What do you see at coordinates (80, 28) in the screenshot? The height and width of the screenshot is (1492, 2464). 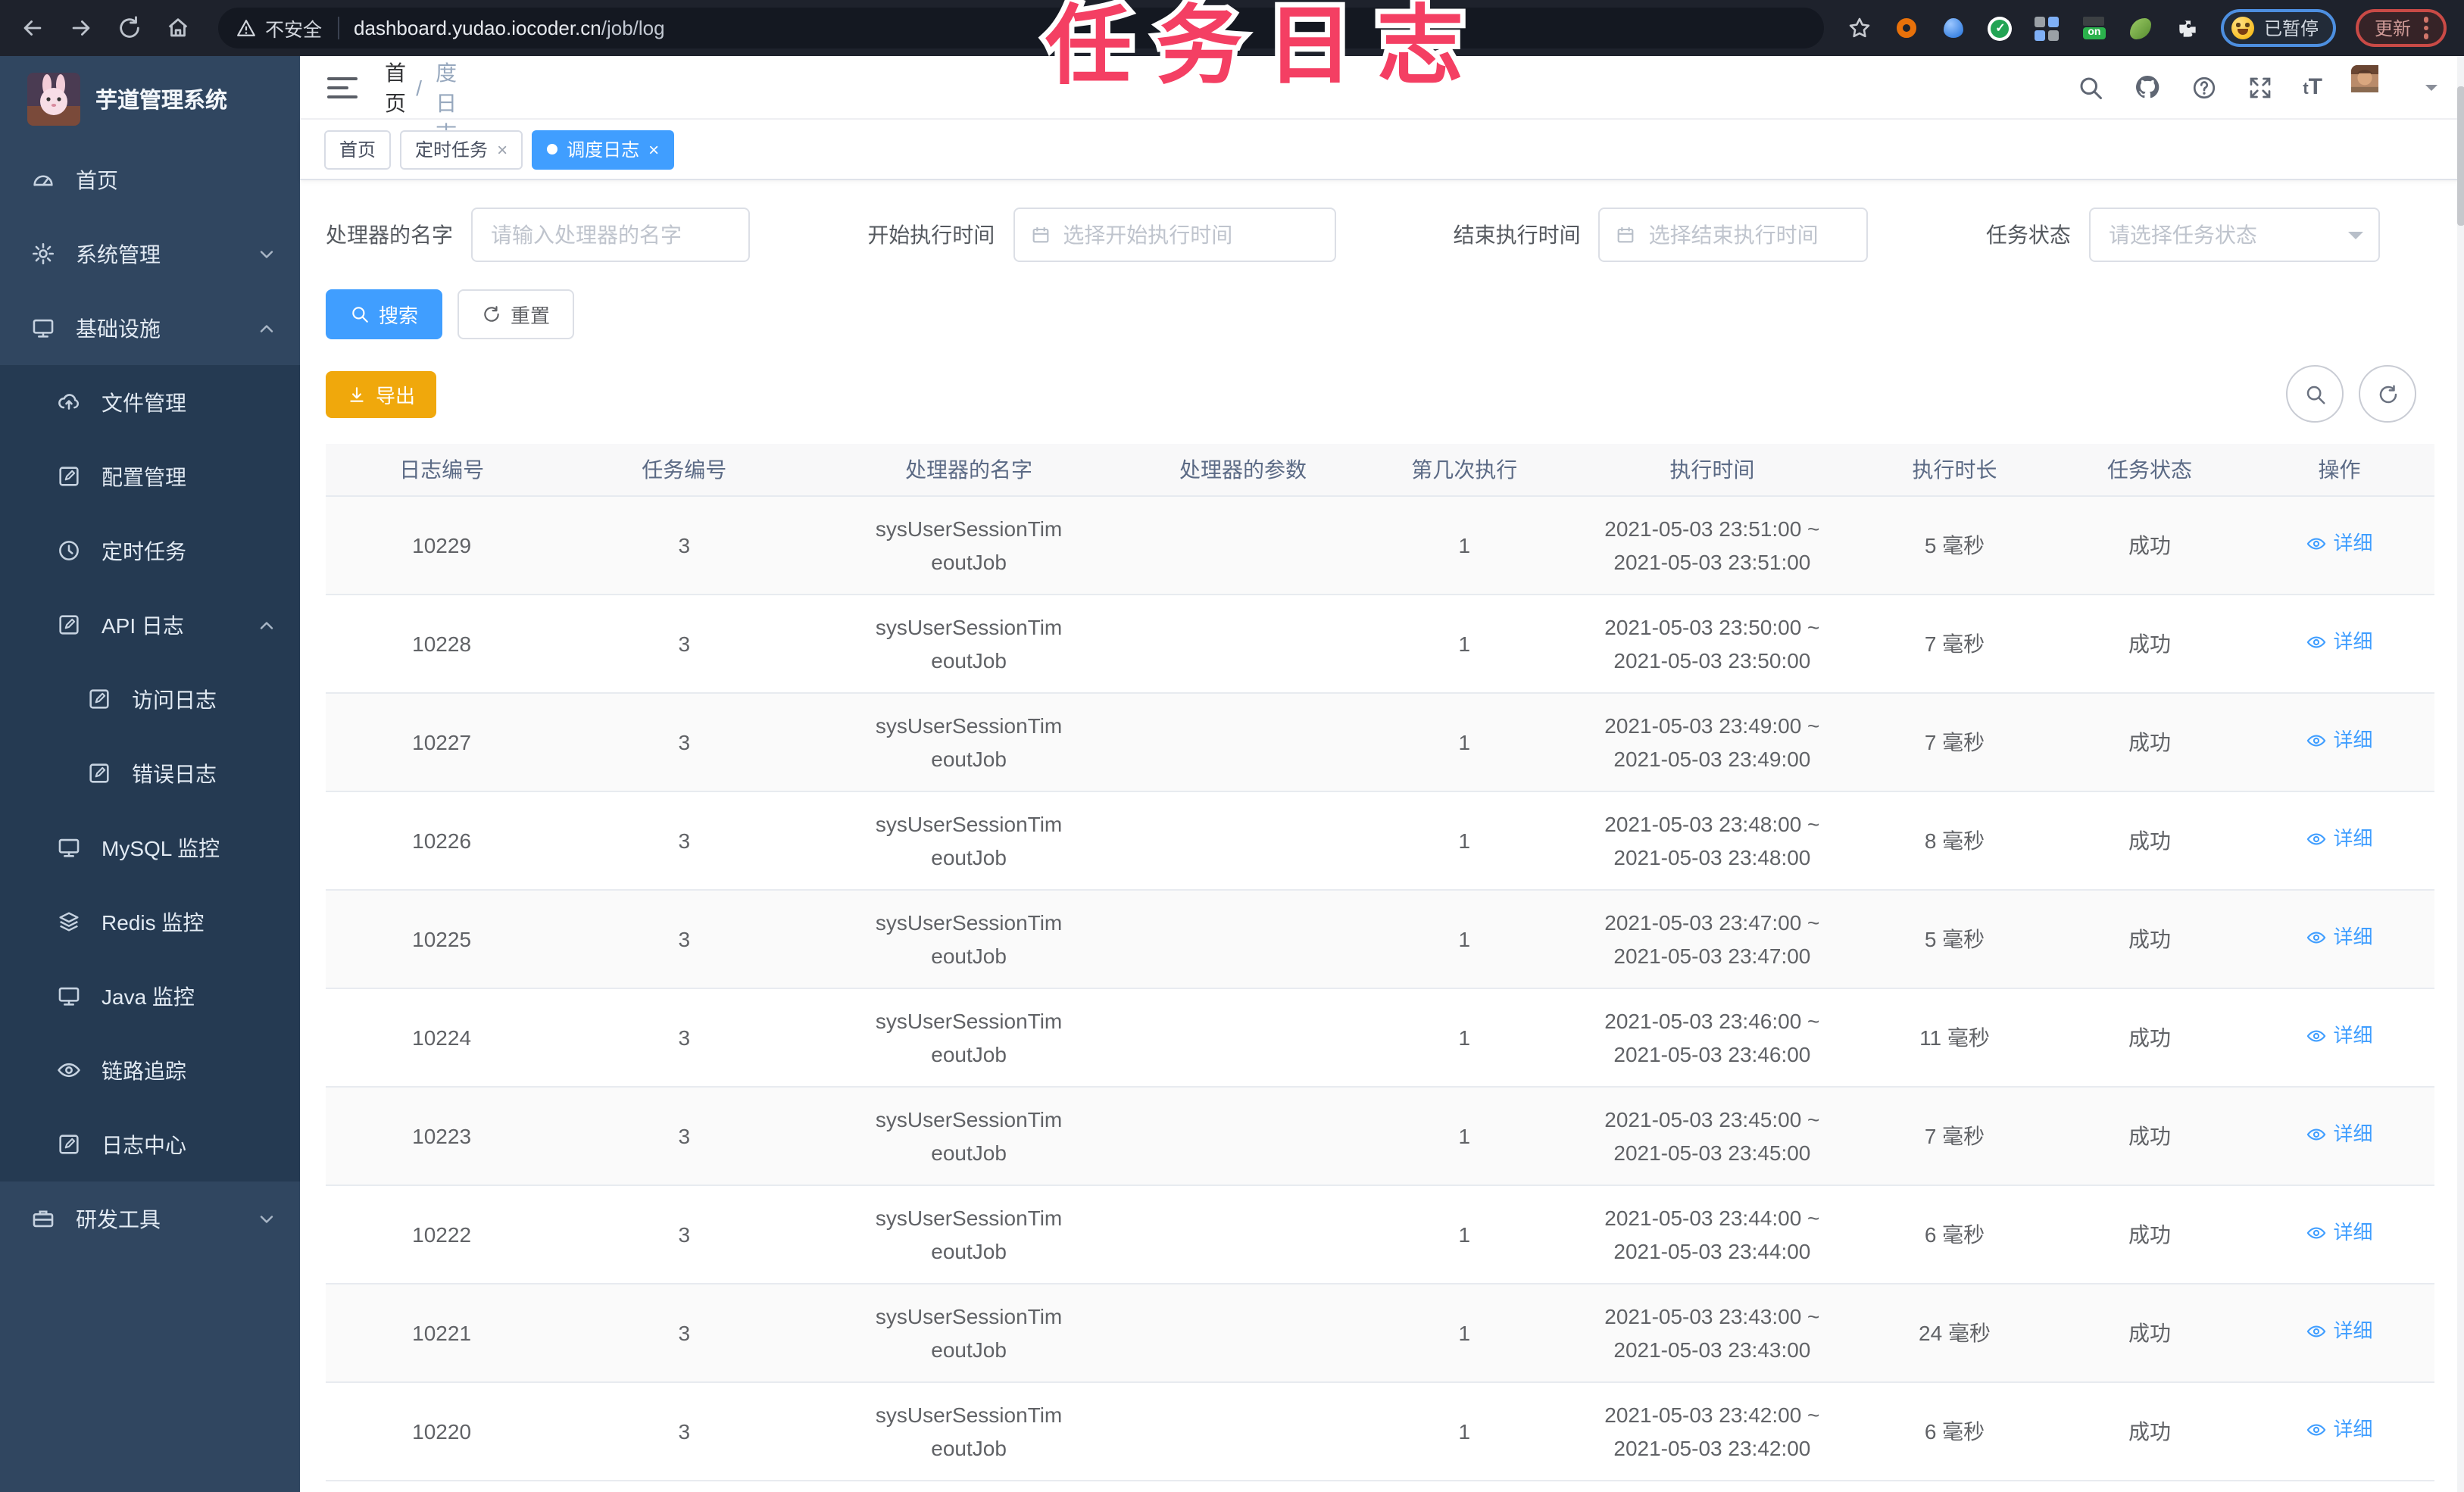 I see `browser-forward-button` at bounding box center [80, 28].